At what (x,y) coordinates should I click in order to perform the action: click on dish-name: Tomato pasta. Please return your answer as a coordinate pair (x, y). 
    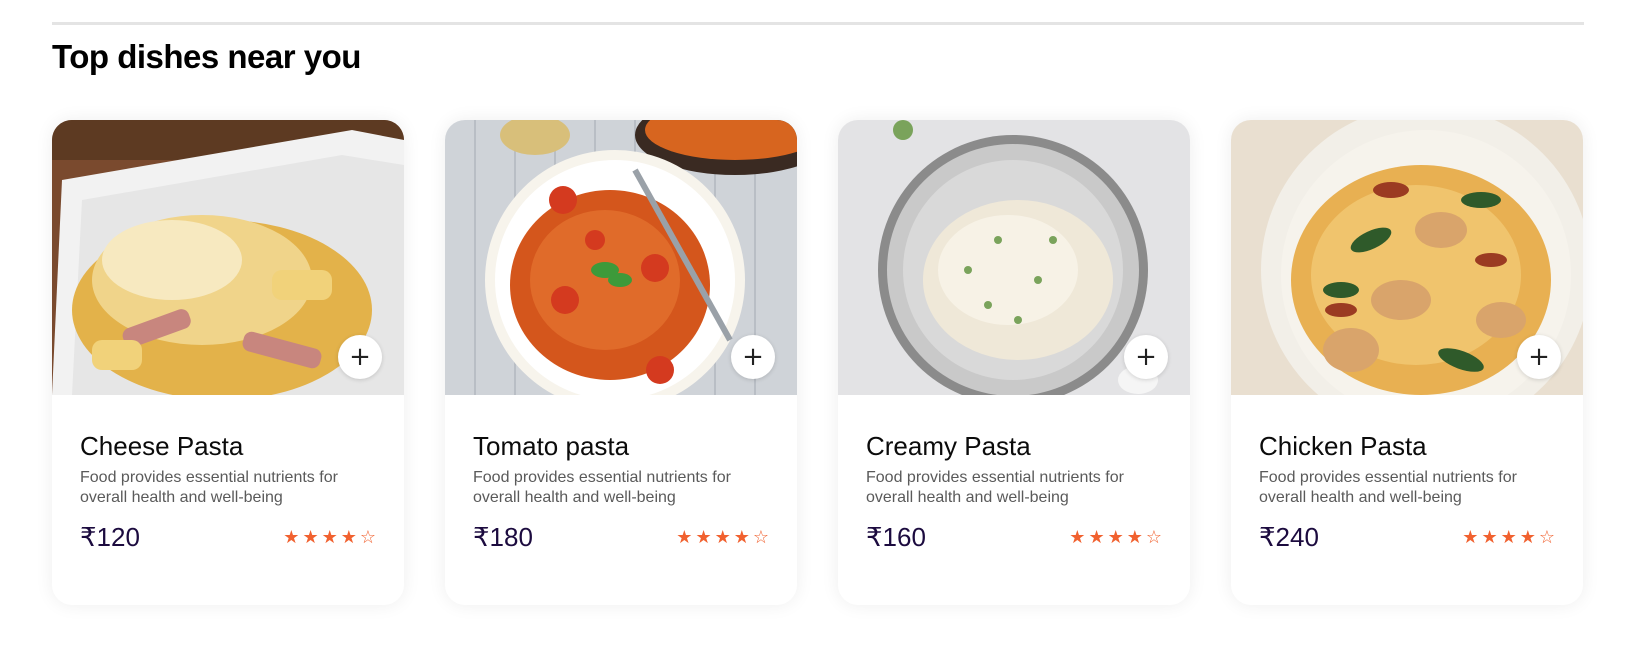
    Looking at the image, I should click on (551, 446).